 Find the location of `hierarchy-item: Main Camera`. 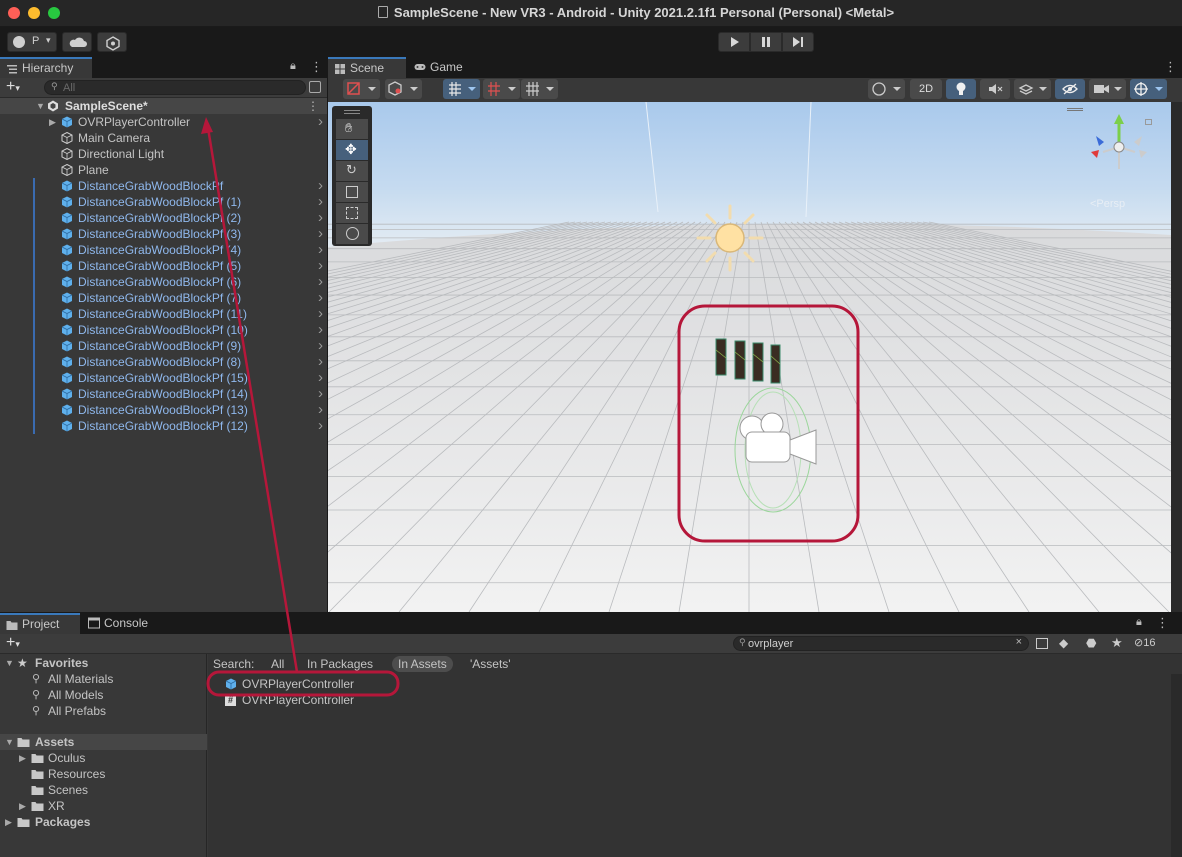

hierarchy-item: Main Camera is located at coordinates (163, 138).